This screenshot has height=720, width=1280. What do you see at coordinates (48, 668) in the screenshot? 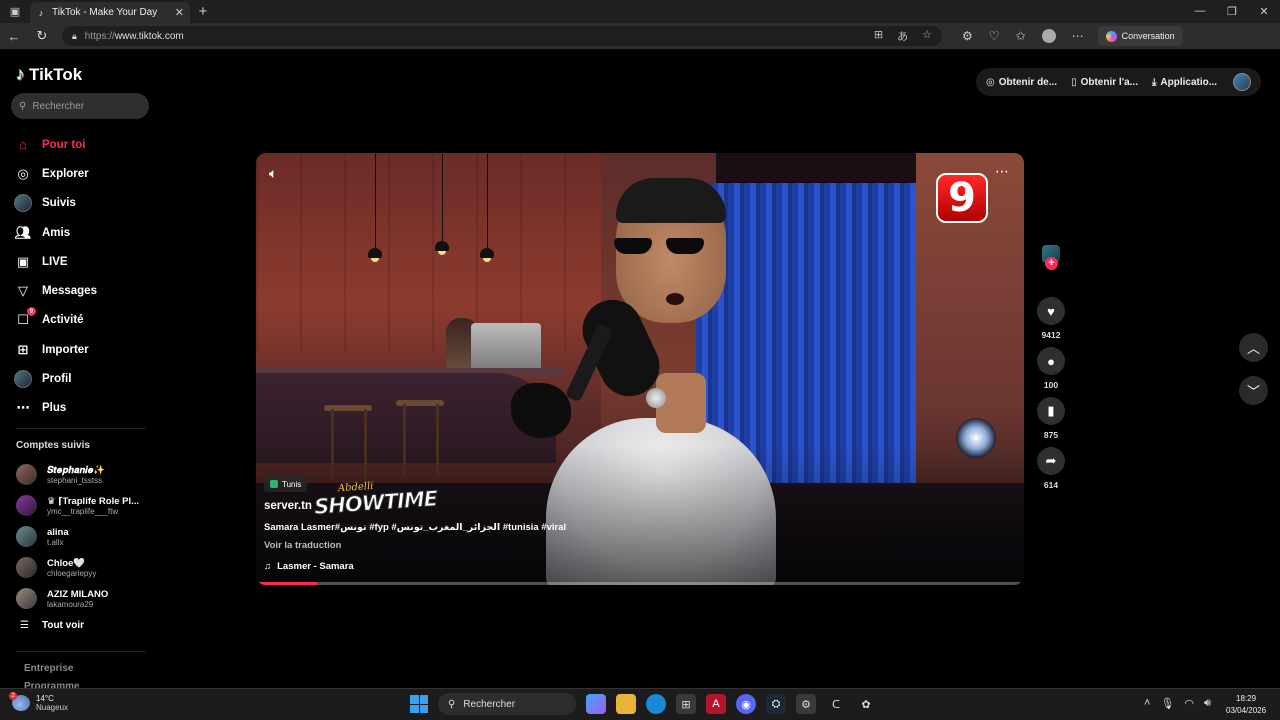
I see `footer-link-entreprise: Entreprise` at bounding box center [48, 668].